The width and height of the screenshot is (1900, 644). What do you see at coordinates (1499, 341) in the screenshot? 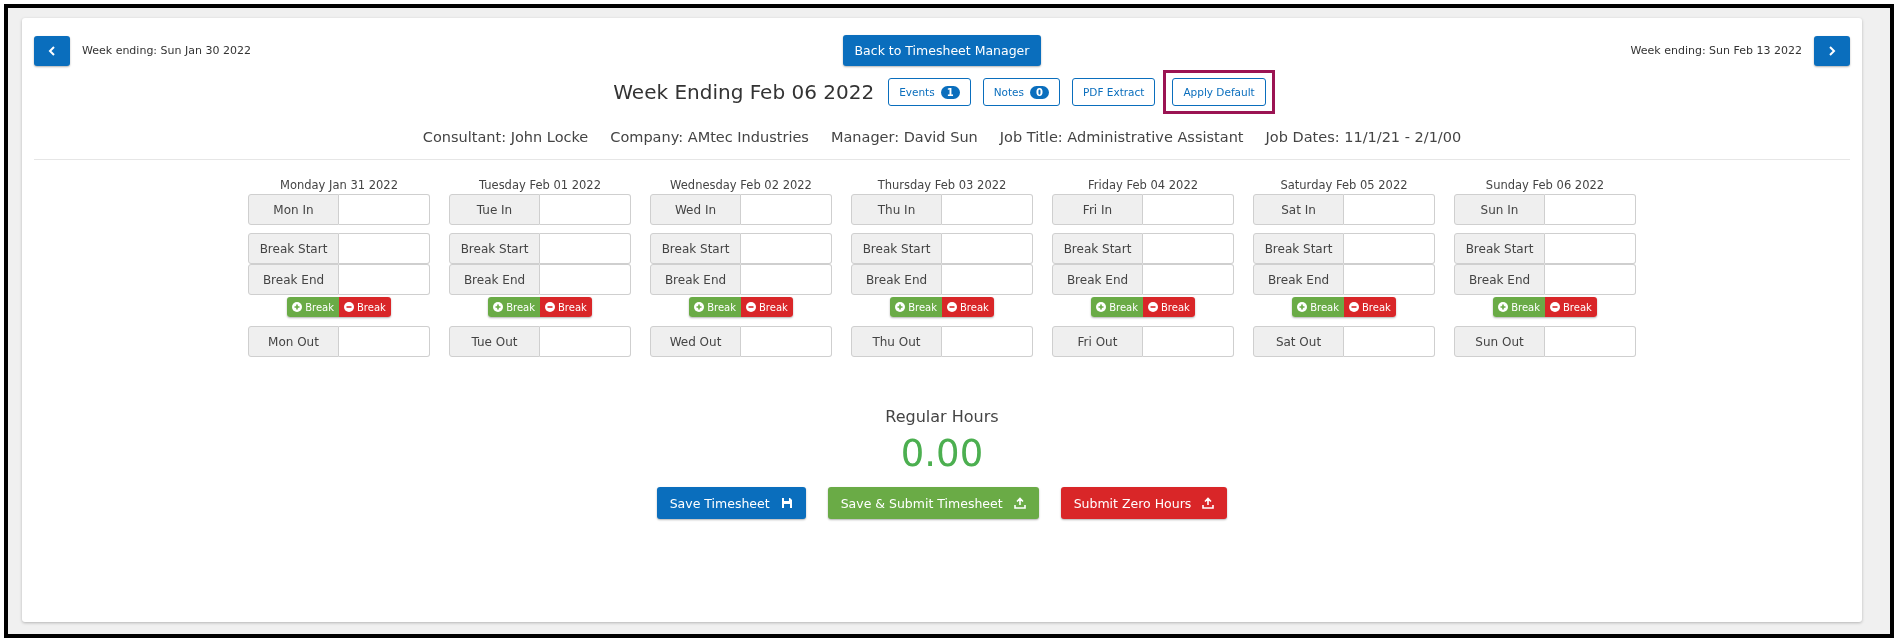
I see `field-label: Sun Out` at bounding box center [1499, 341].